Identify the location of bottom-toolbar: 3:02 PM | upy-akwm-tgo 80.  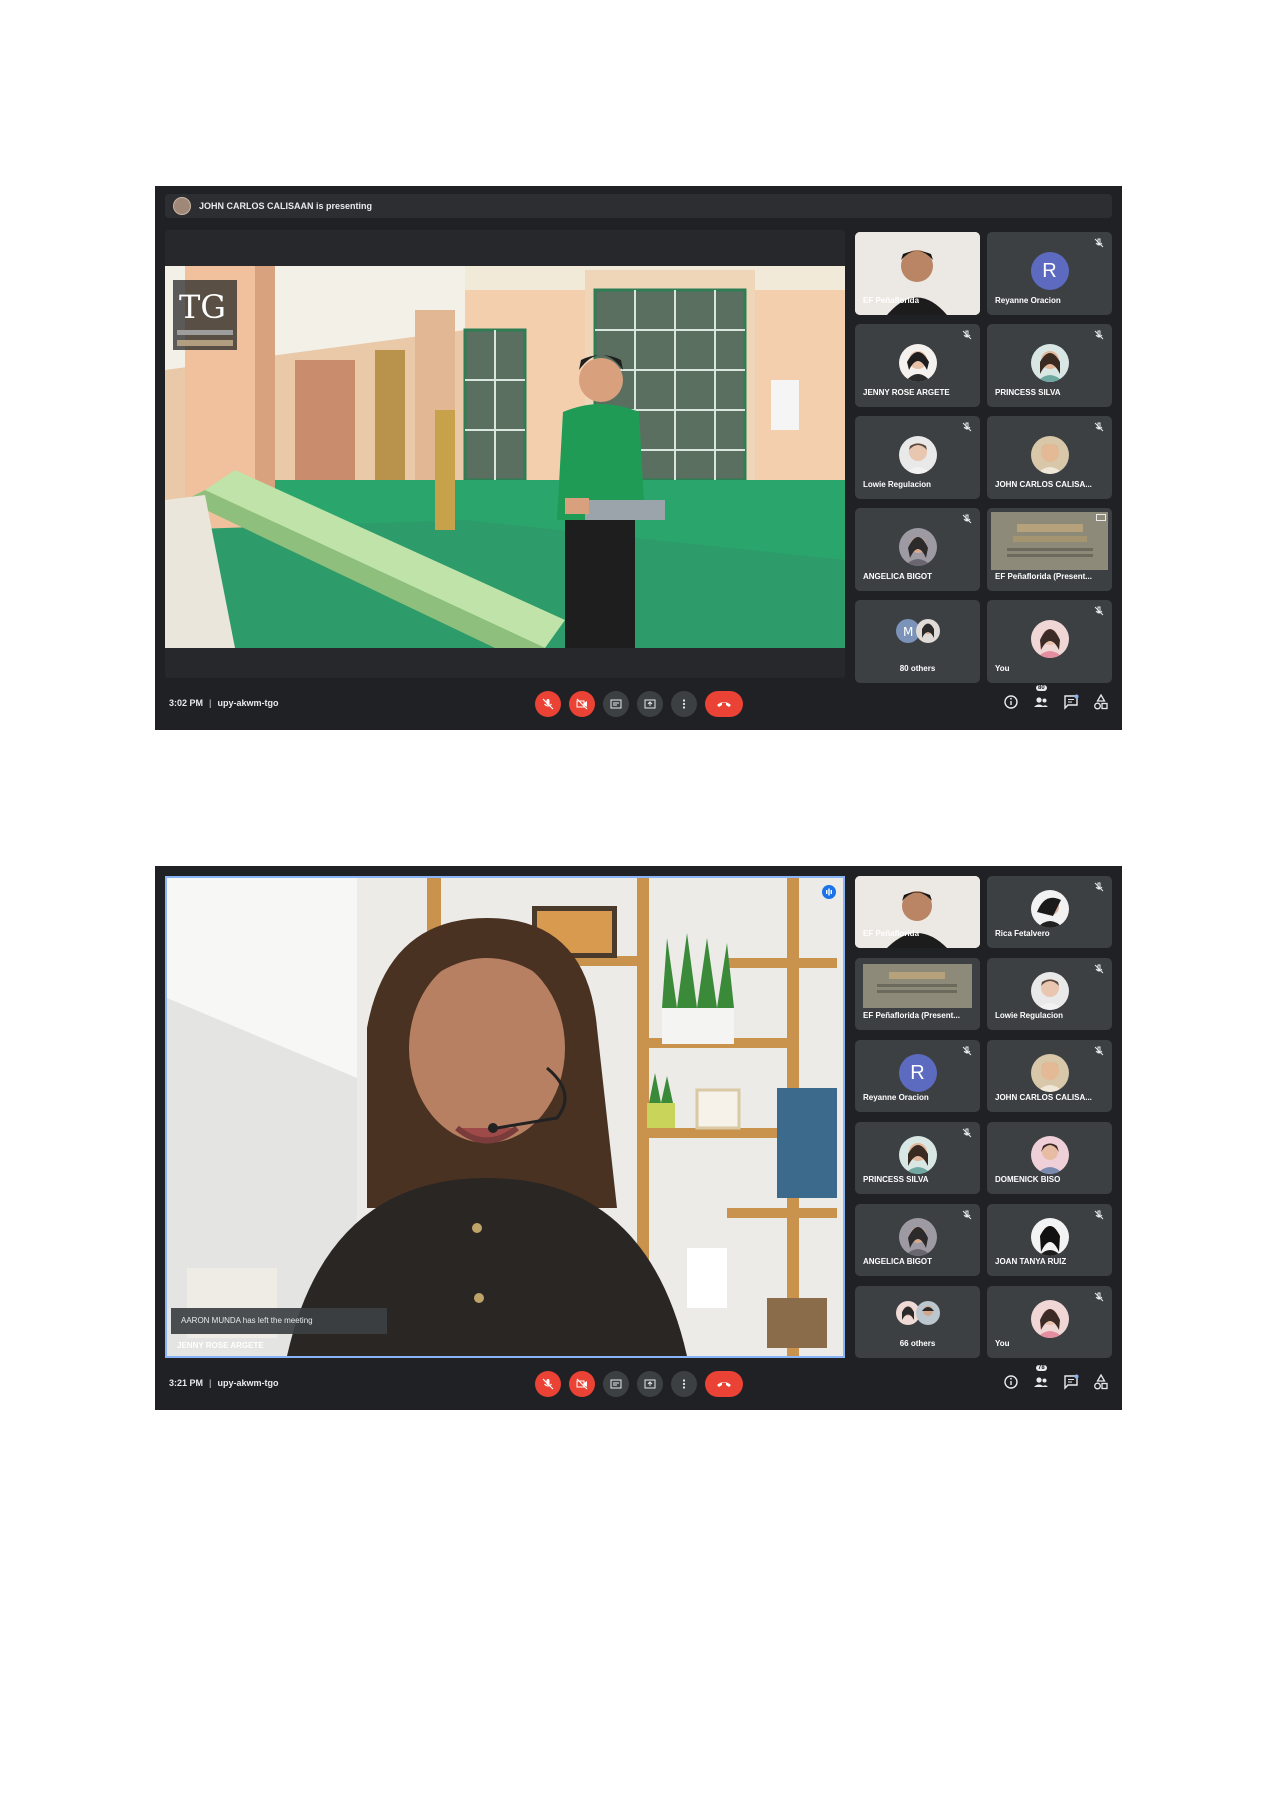
(638, 705).